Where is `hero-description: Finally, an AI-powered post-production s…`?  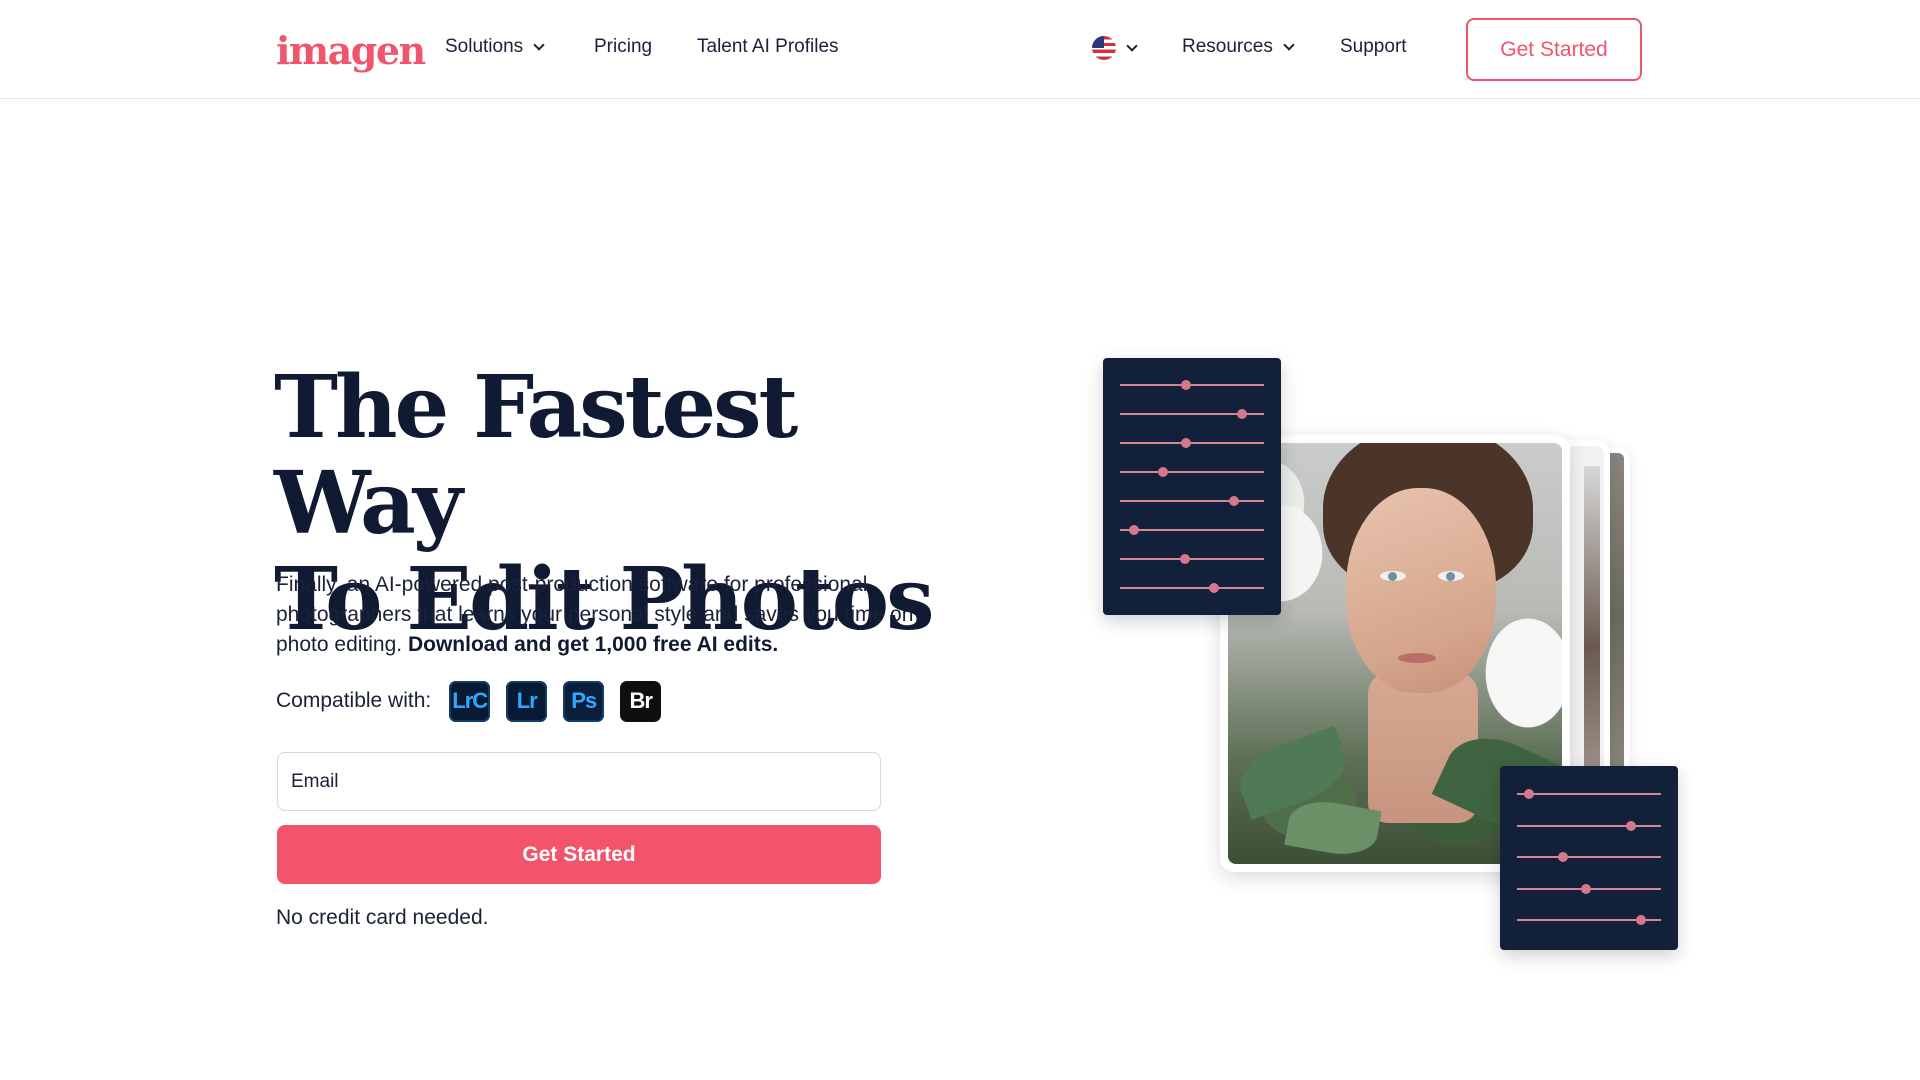
hero-description: Finally, an AI-powered post-production s… is located at coordinates (606, 615).